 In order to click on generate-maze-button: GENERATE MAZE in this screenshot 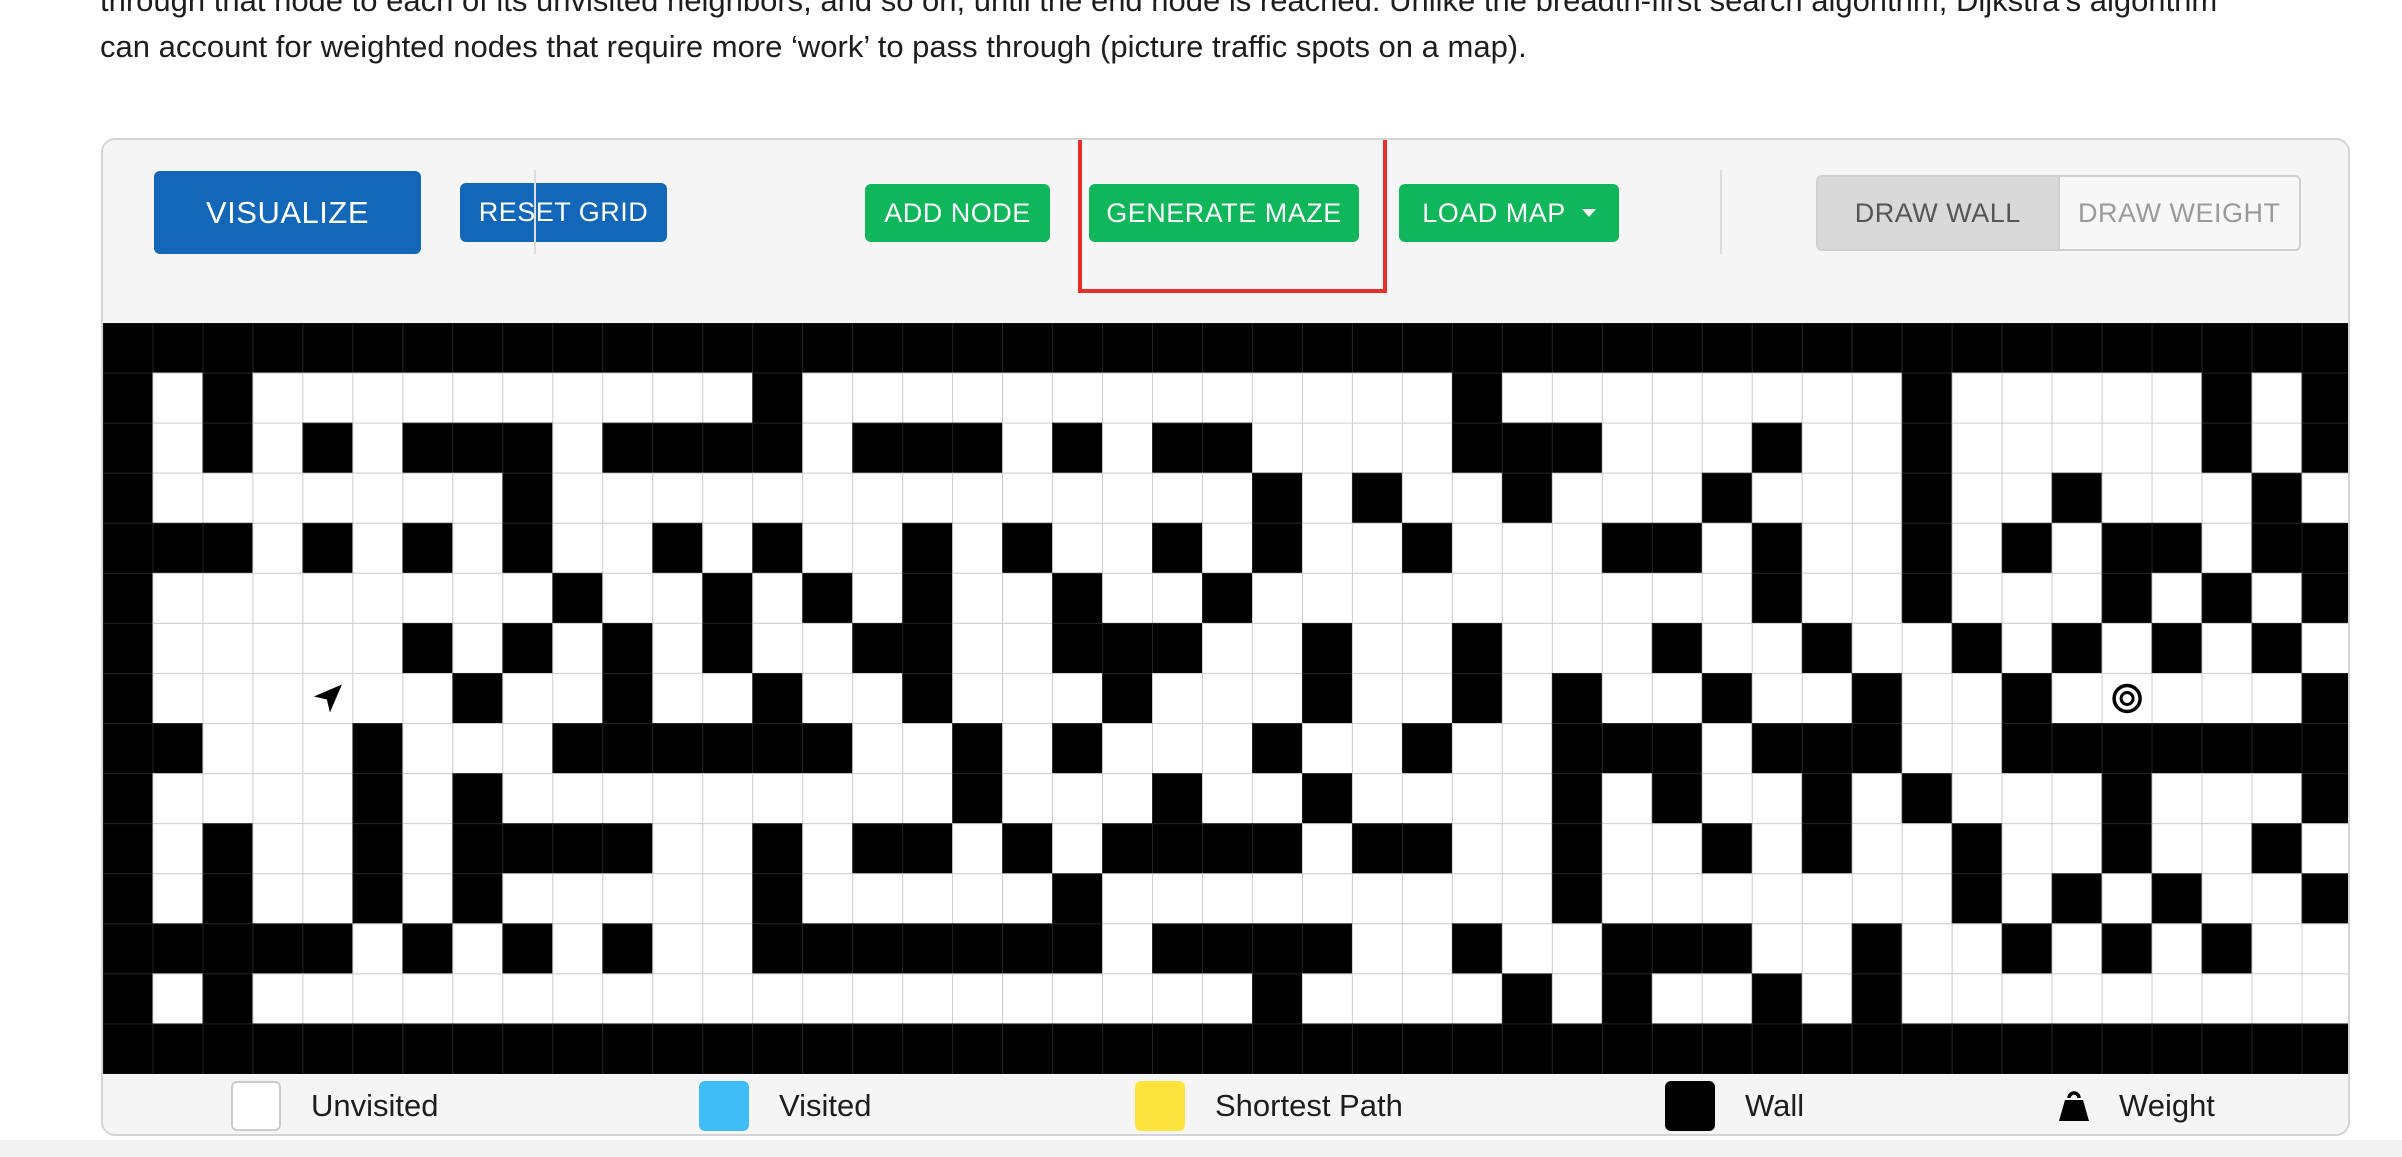, I will do `click(1224, 213)`.